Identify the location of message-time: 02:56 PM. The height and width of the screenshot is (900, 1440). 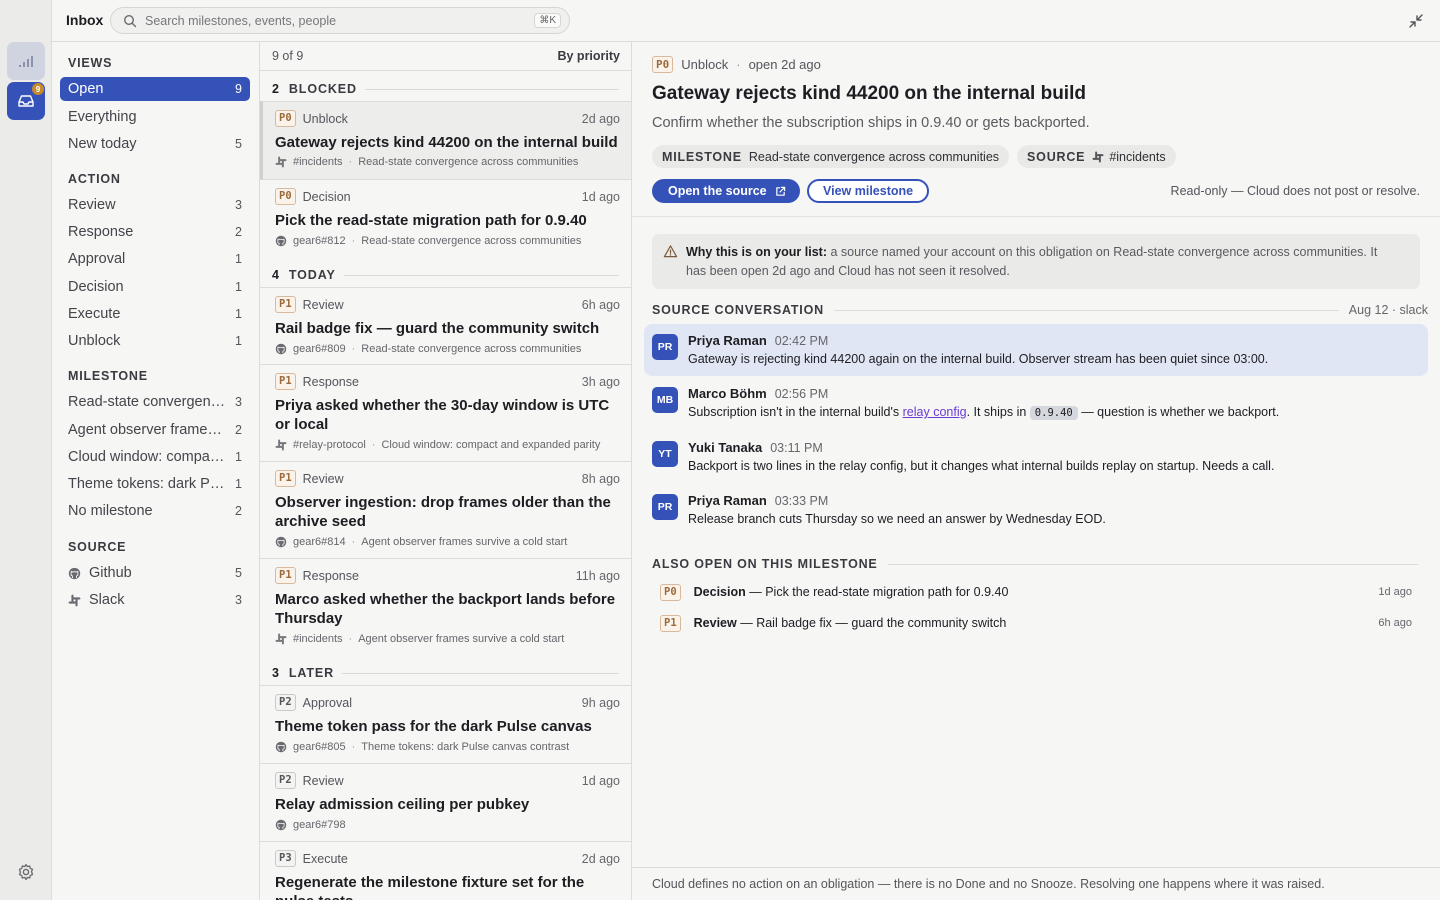
(801, 394).